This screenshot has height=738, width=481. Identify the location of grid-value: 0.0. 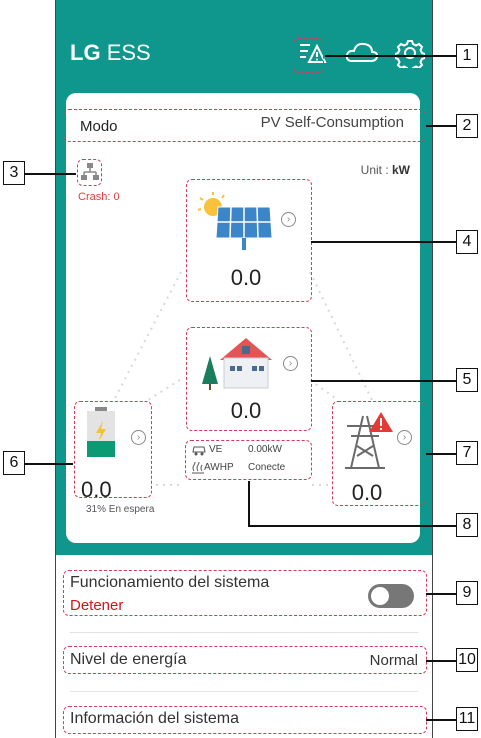
(367, 492).